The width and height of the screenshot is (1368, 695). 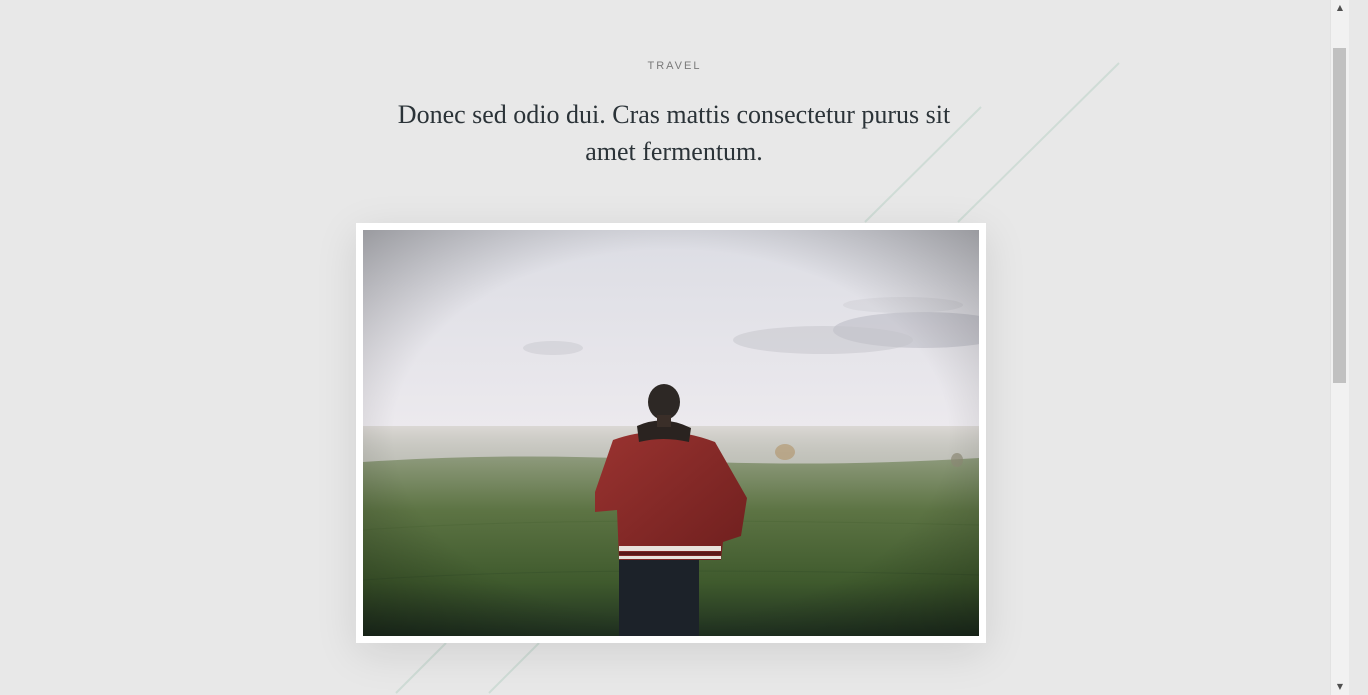 I want to click on scrollbar-thumb, so click(x=1339, y=215).